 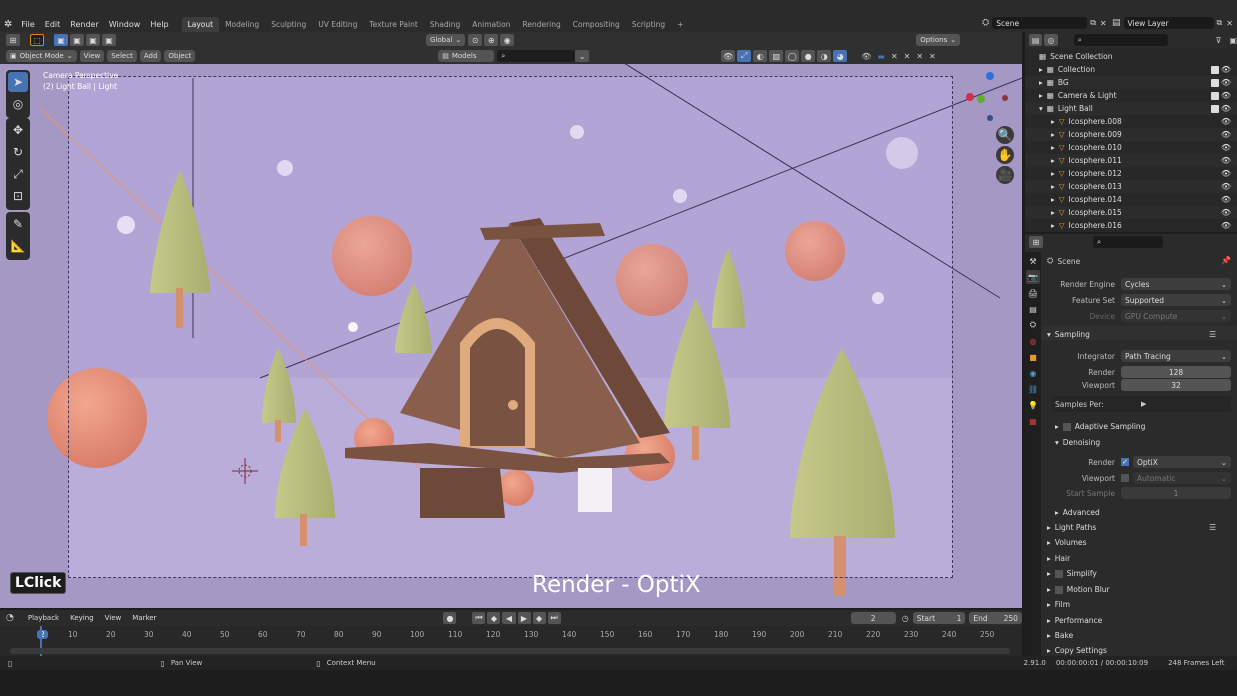 I want to click on properties-editor-icon: ⊞, so click(x=1036, y=242).